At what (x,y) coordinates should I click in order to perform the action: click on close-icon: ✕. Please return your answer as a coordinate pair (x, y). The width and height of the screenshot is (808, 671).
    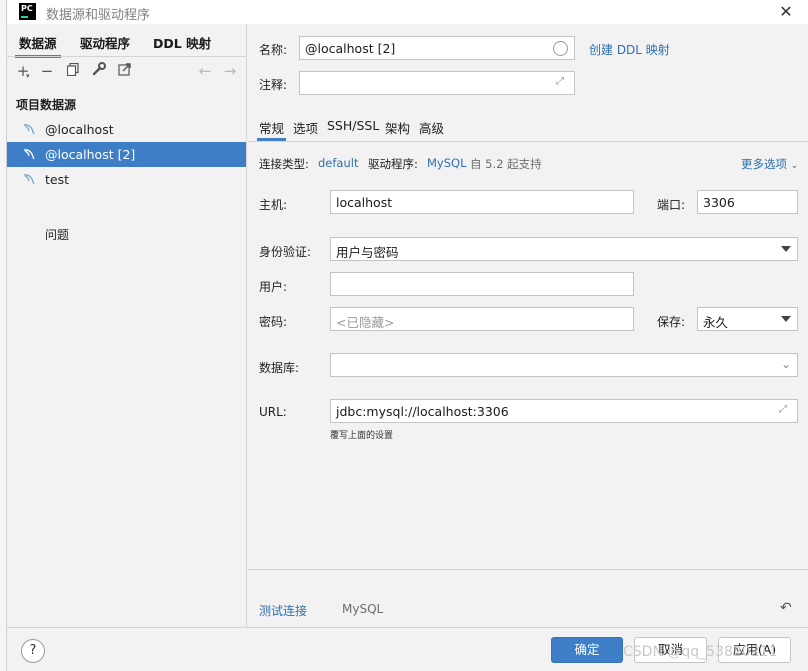
    Looking at the image, I should click on (786, 12).